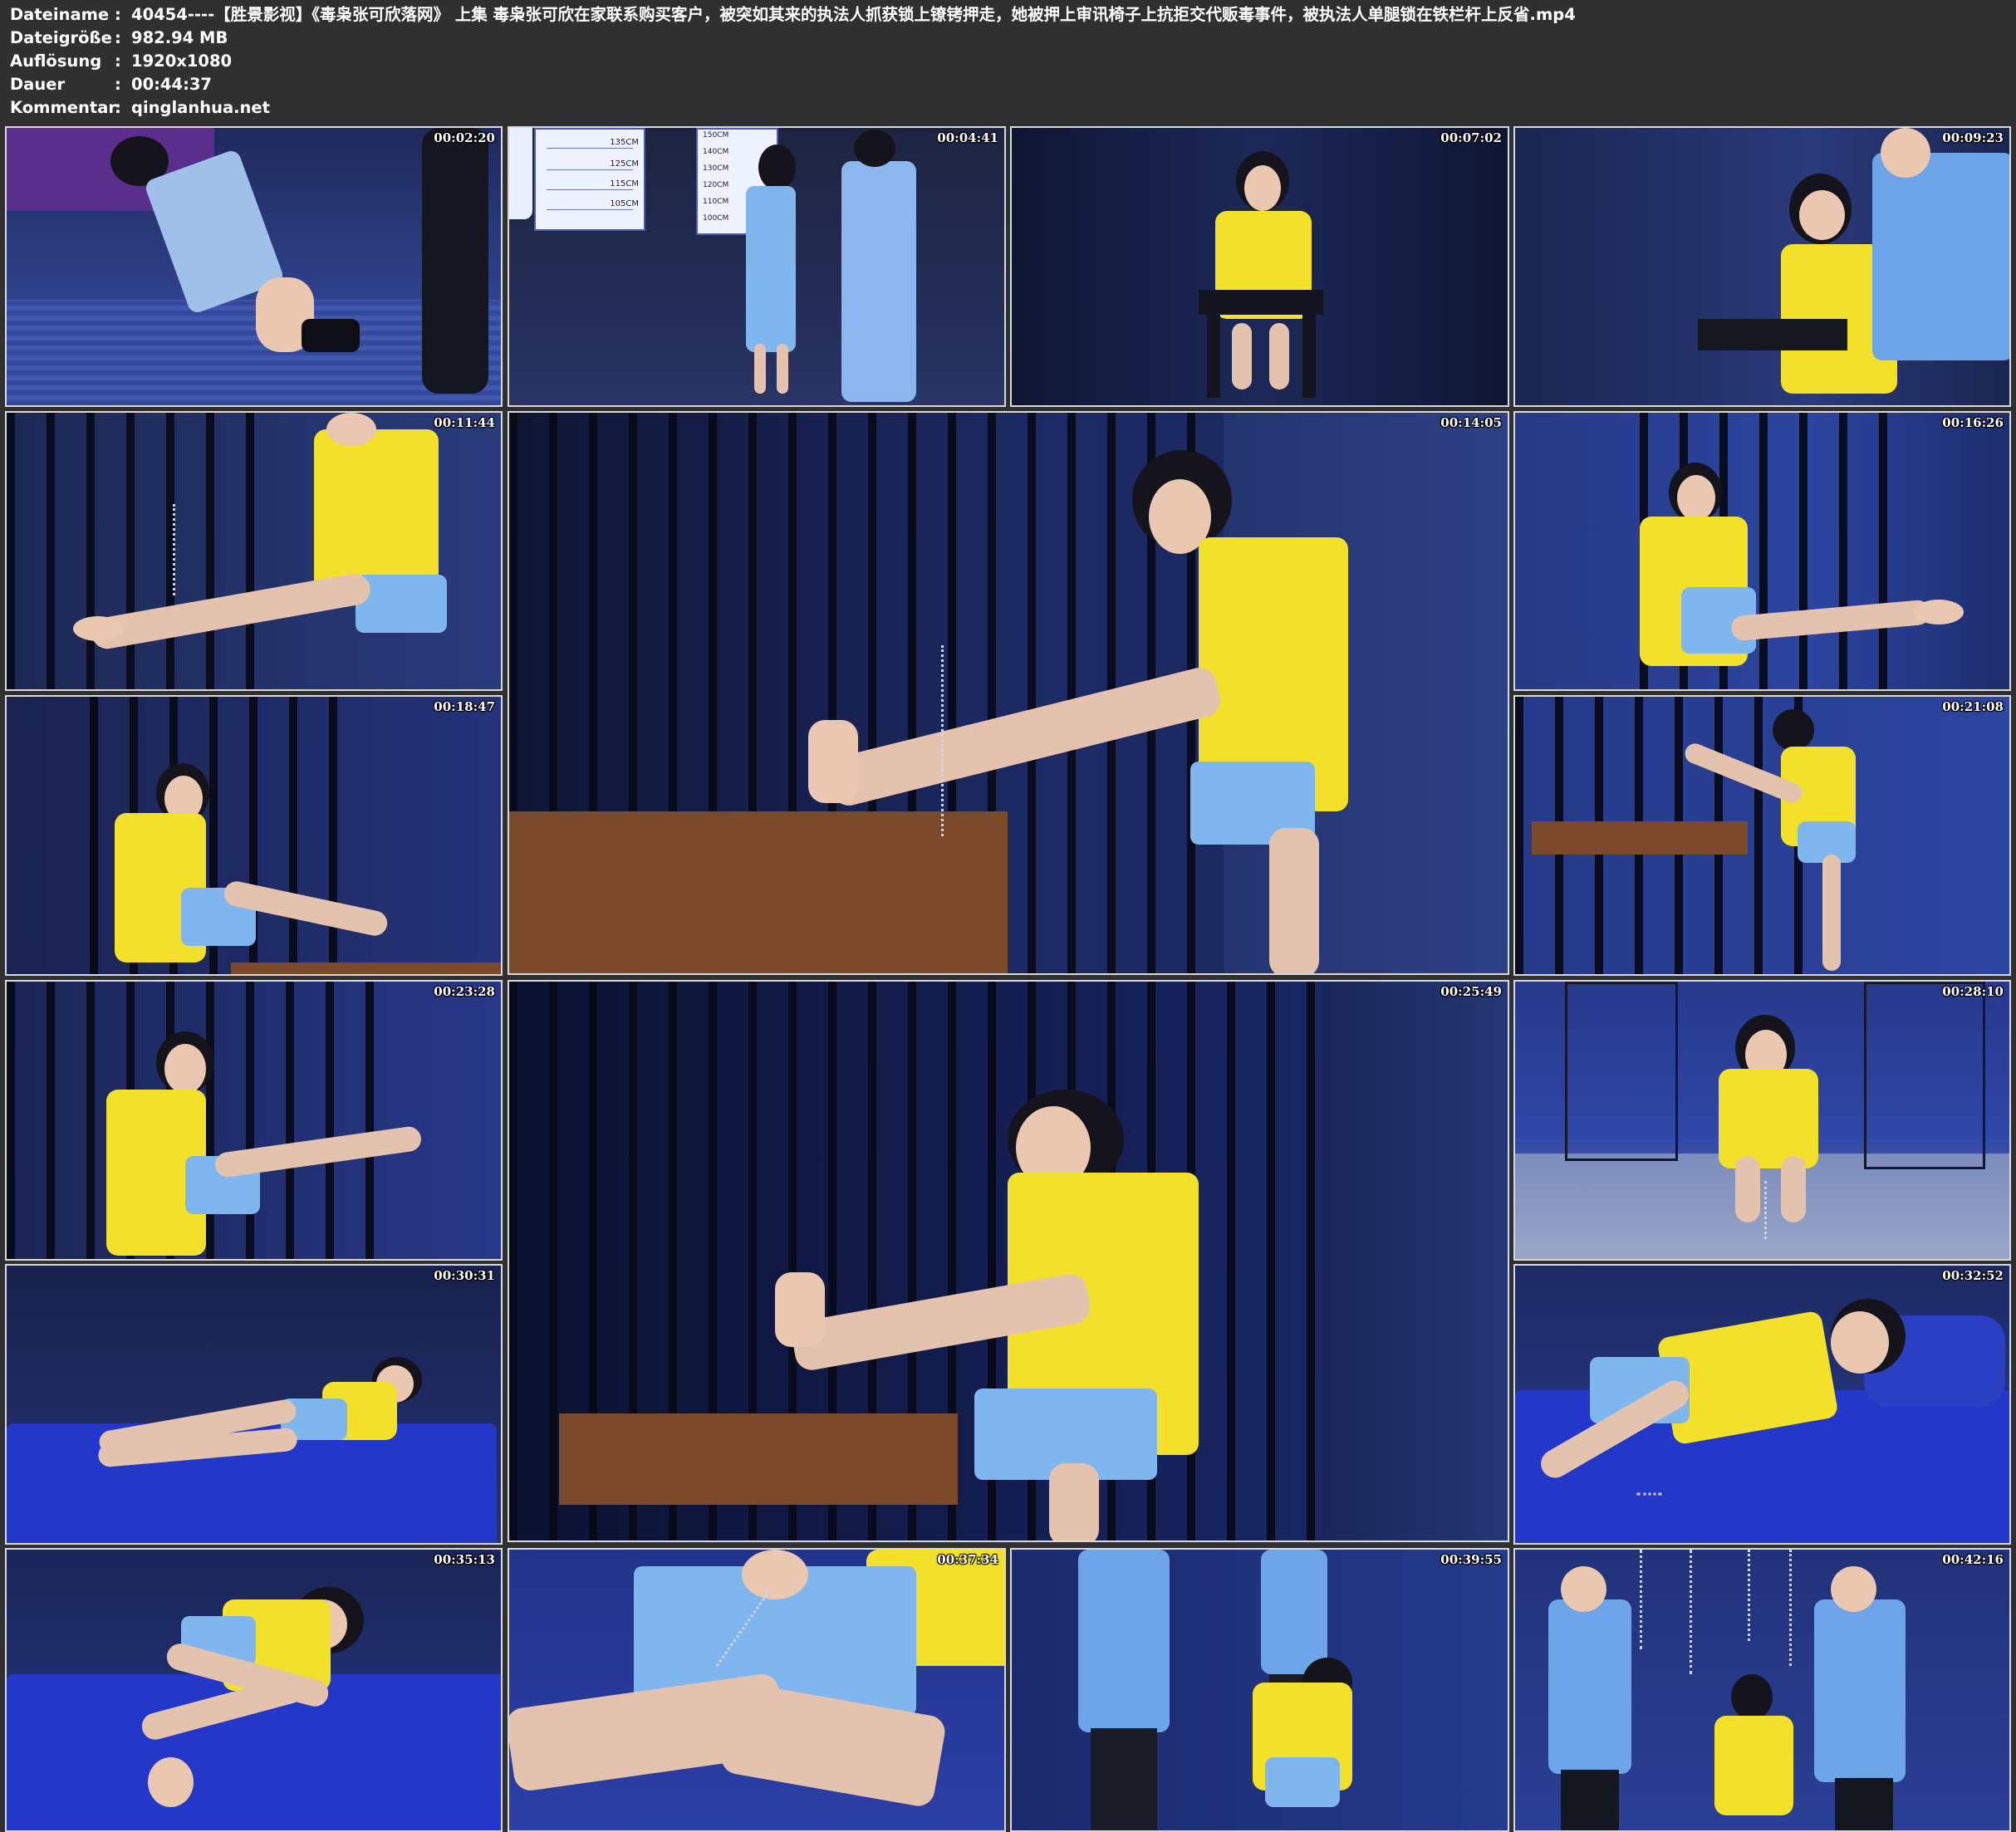 The width and height of the screenshot is (2016, 1832). Describe the element at coordinates (1007, 84) in the screenshot. I see `metadata-row-duration: Dauer : 00:44:37` at that location.